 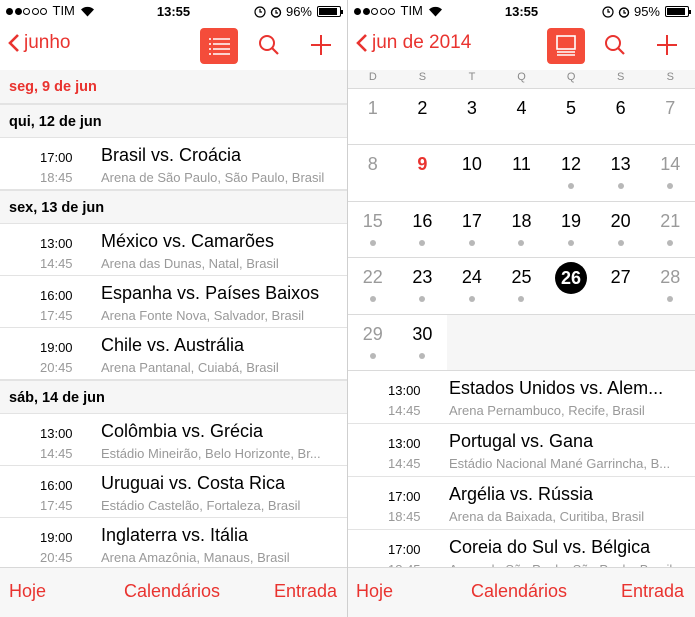 What do you see at coordinates (471, 220) in the screenshot?
I see `day-number: 17` at bounding box center [471, 220].